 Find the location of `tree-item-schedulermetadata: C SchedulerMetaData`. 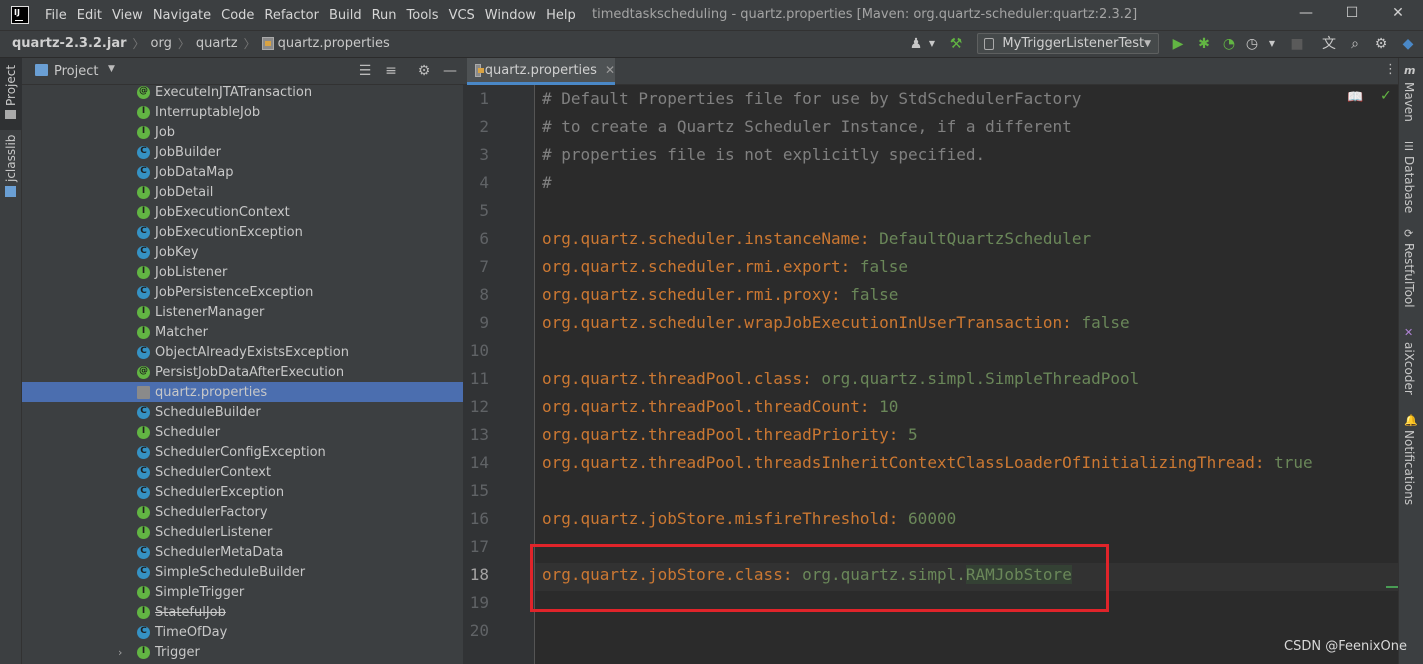

tree-item-schedulermetadata: C SchedulerMetaData is located at coordinates (242, 552).